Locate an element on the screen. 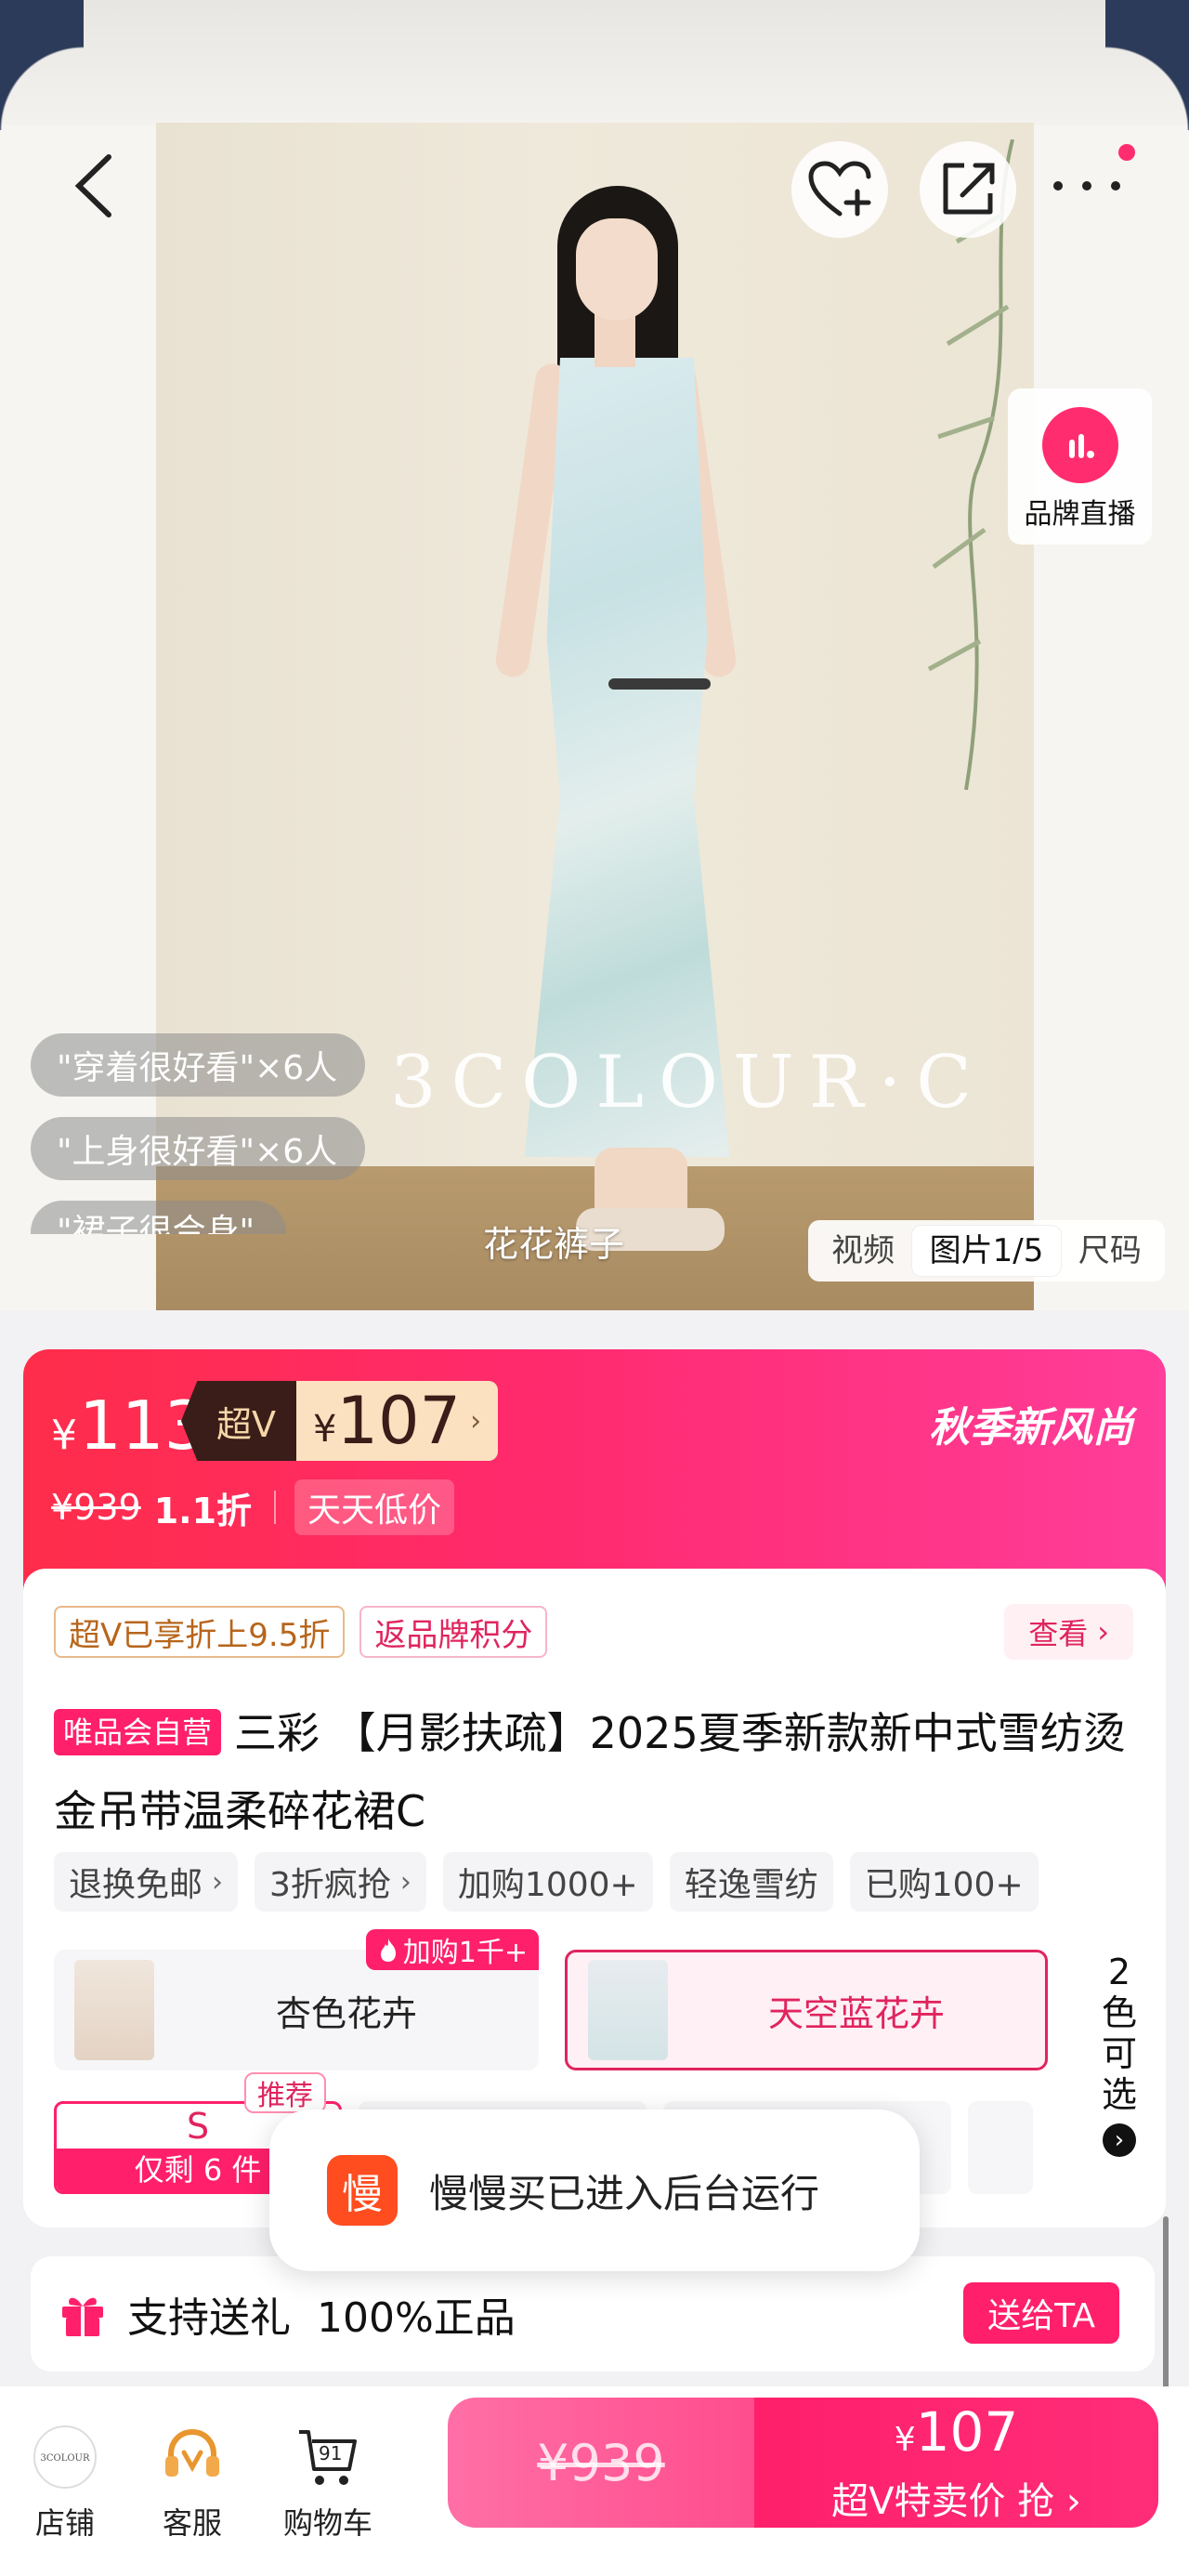 The height and width of the screenshot is (2576, 1189). review-bubble: "穿着很好看"×6人 is located at coordinates (198, 1065).